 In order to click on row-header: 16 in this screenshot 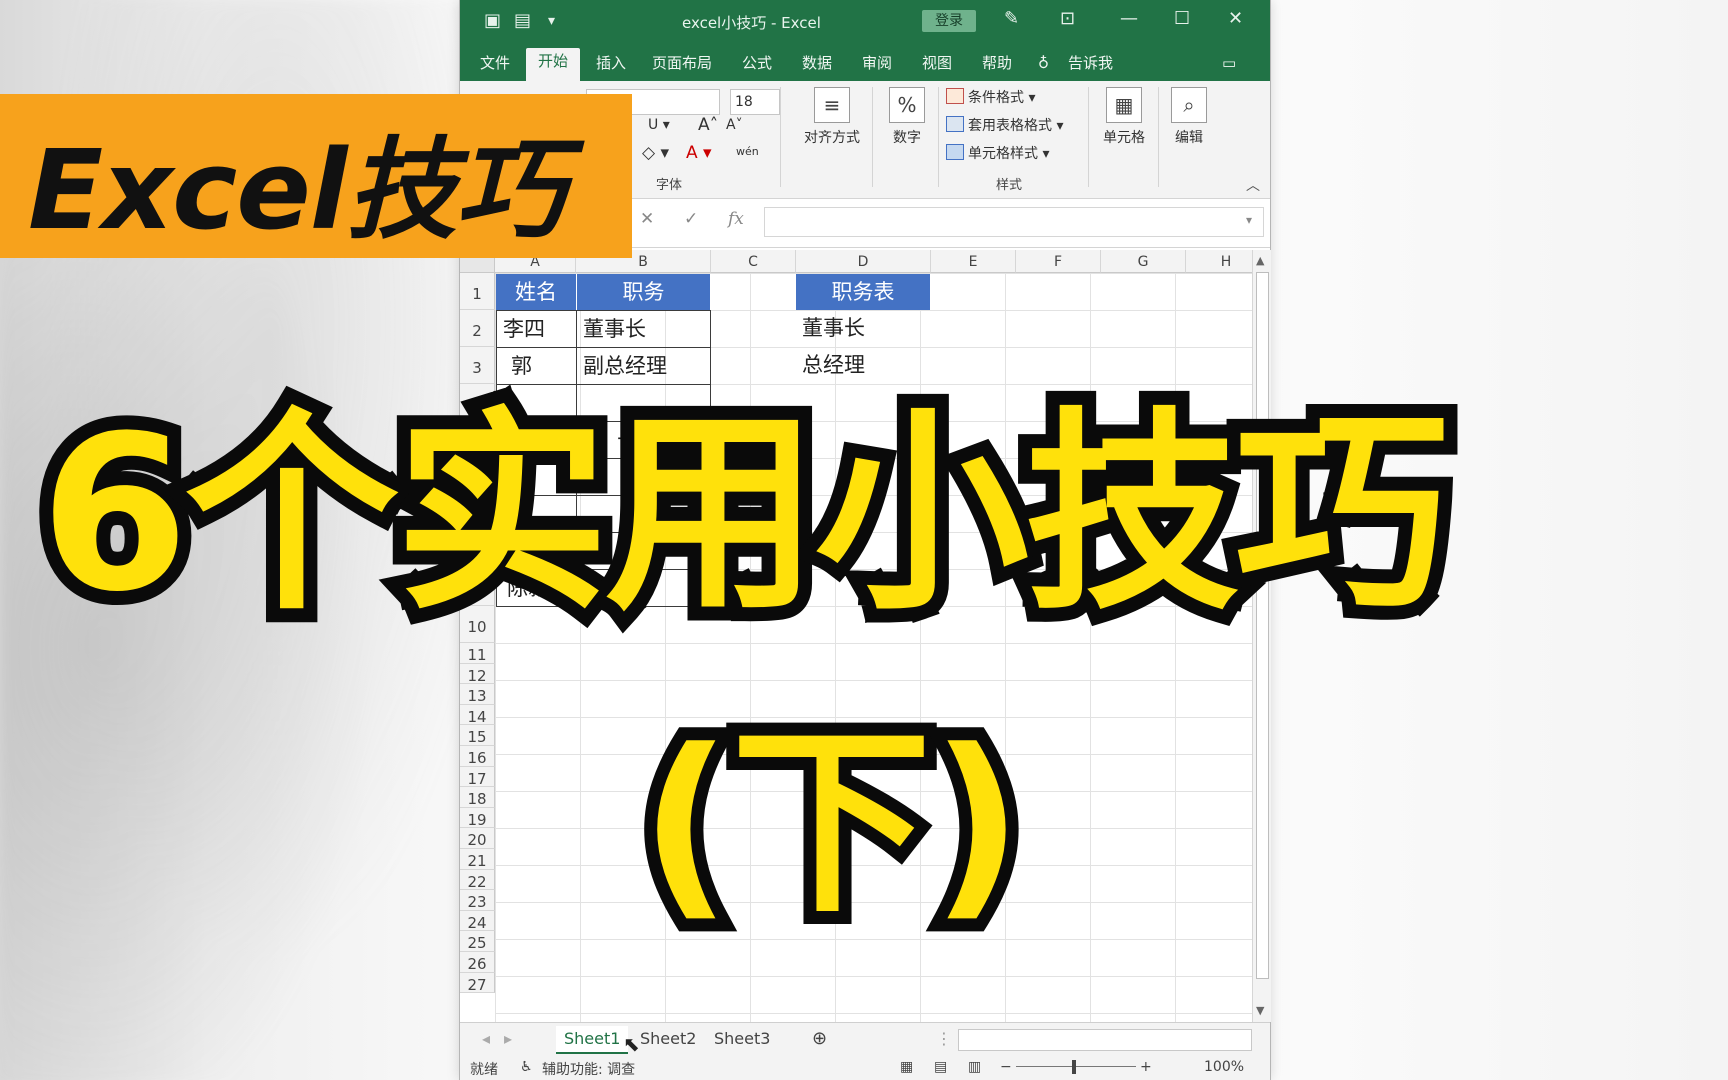, I will do `click(477, 756)`.